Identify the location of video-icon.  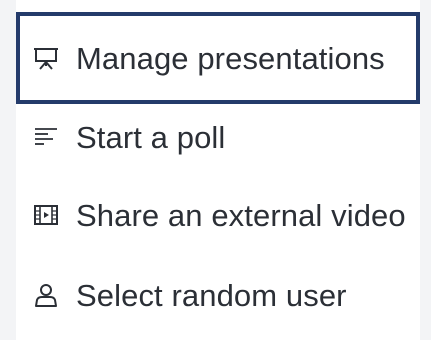
(46, 215).